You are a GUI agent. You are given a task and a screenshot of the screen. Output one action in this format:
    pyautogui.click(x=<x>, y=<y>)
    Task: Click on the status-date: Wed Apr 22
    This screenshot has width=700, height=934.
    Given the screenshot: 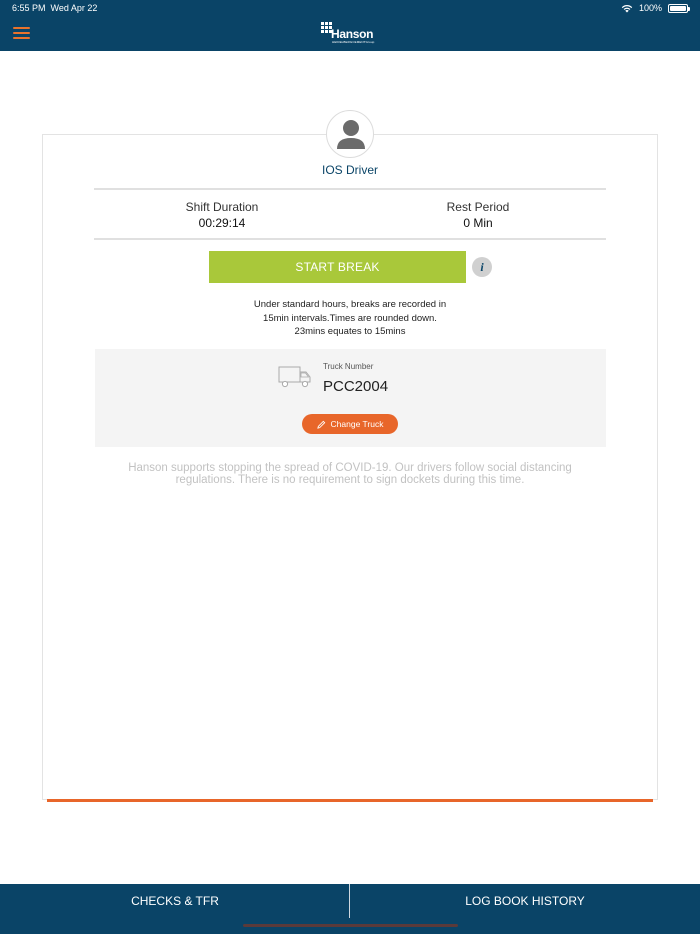 What is the action you would take?
    pyautogui.click(x=74, y=8)
    